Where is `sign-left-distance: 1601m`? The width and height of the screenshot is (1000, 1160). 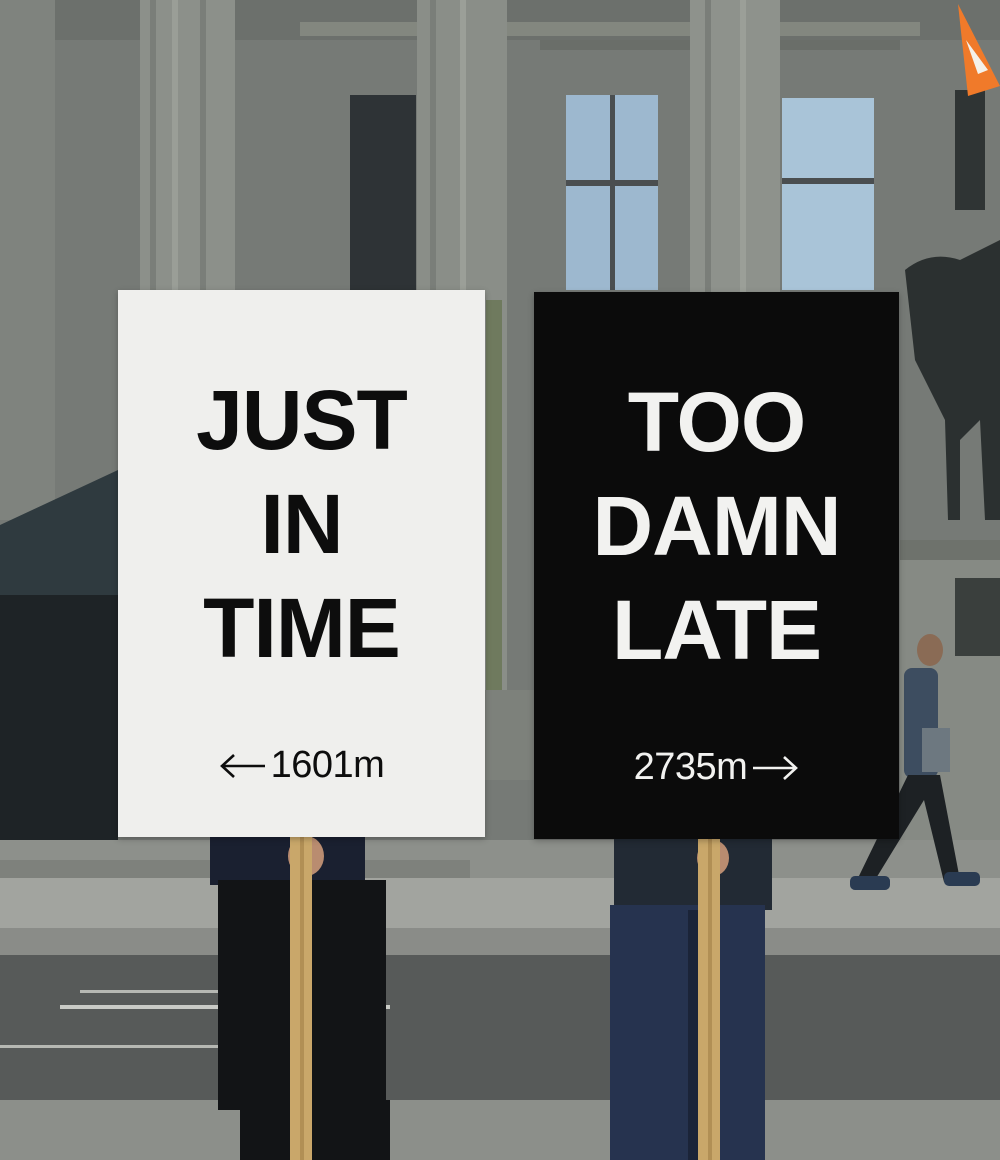 sign-left-distance: 1601m is located at coordinates (301, 765).